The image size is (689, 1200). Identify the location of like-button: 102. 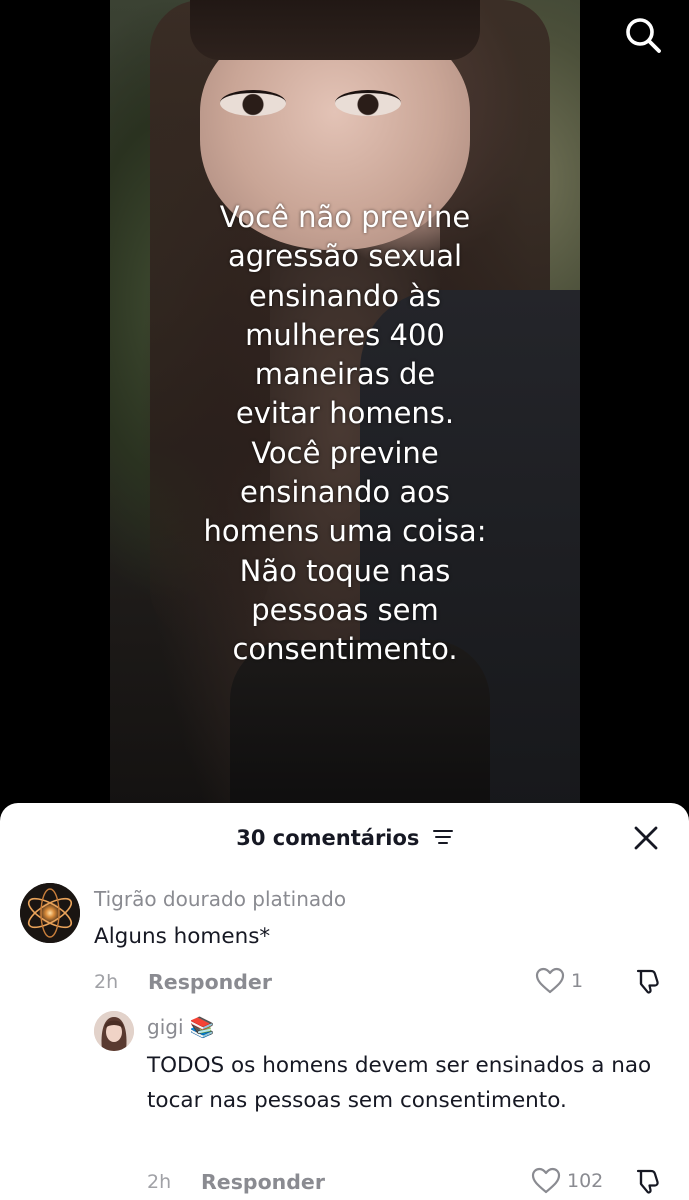
(567, 1181).